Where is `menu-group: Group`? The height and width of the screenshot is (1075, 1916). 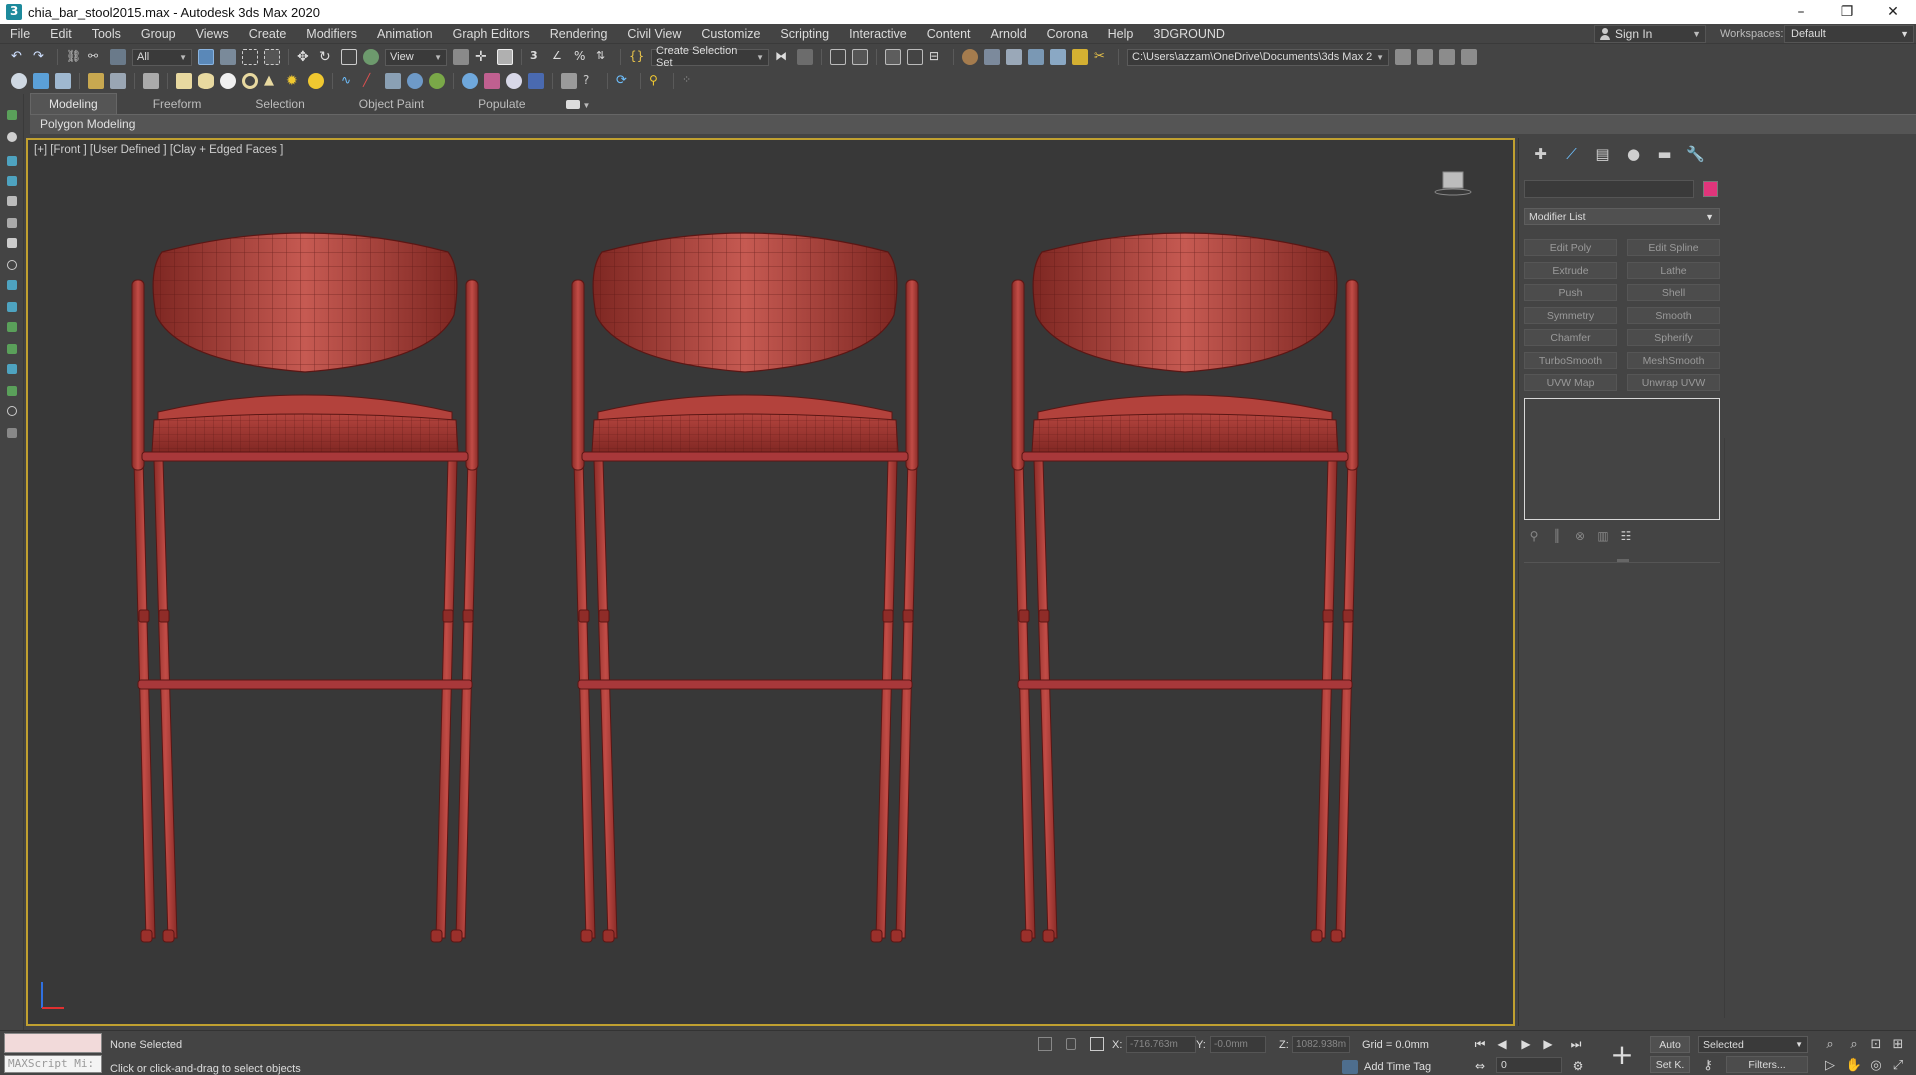
menu-group: Group is located at coordinates (158, 34).